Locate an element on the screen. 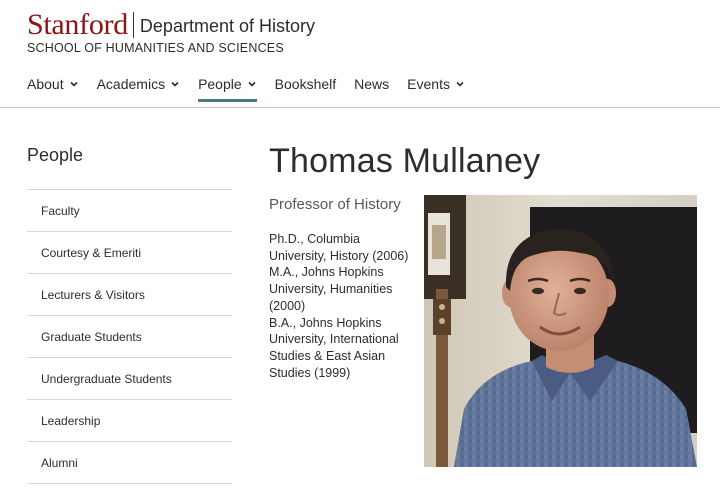 This screenshot has height=491, width=720. nav-label: About is located at coordinates (45, 84).